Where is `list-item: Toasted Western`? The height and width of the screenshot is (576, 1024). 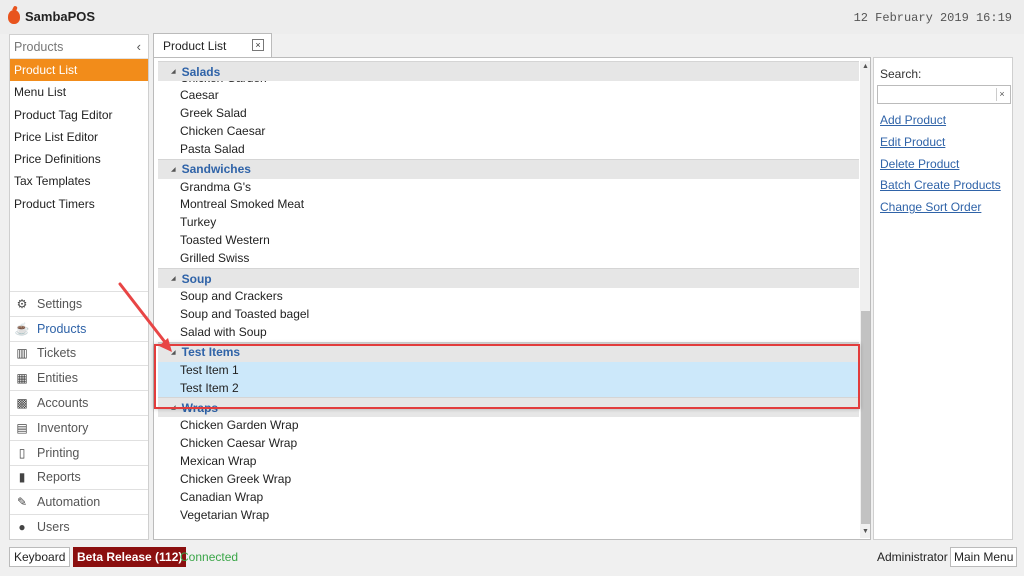
list-item: Toasted Western is located at coordinates (508, 241).